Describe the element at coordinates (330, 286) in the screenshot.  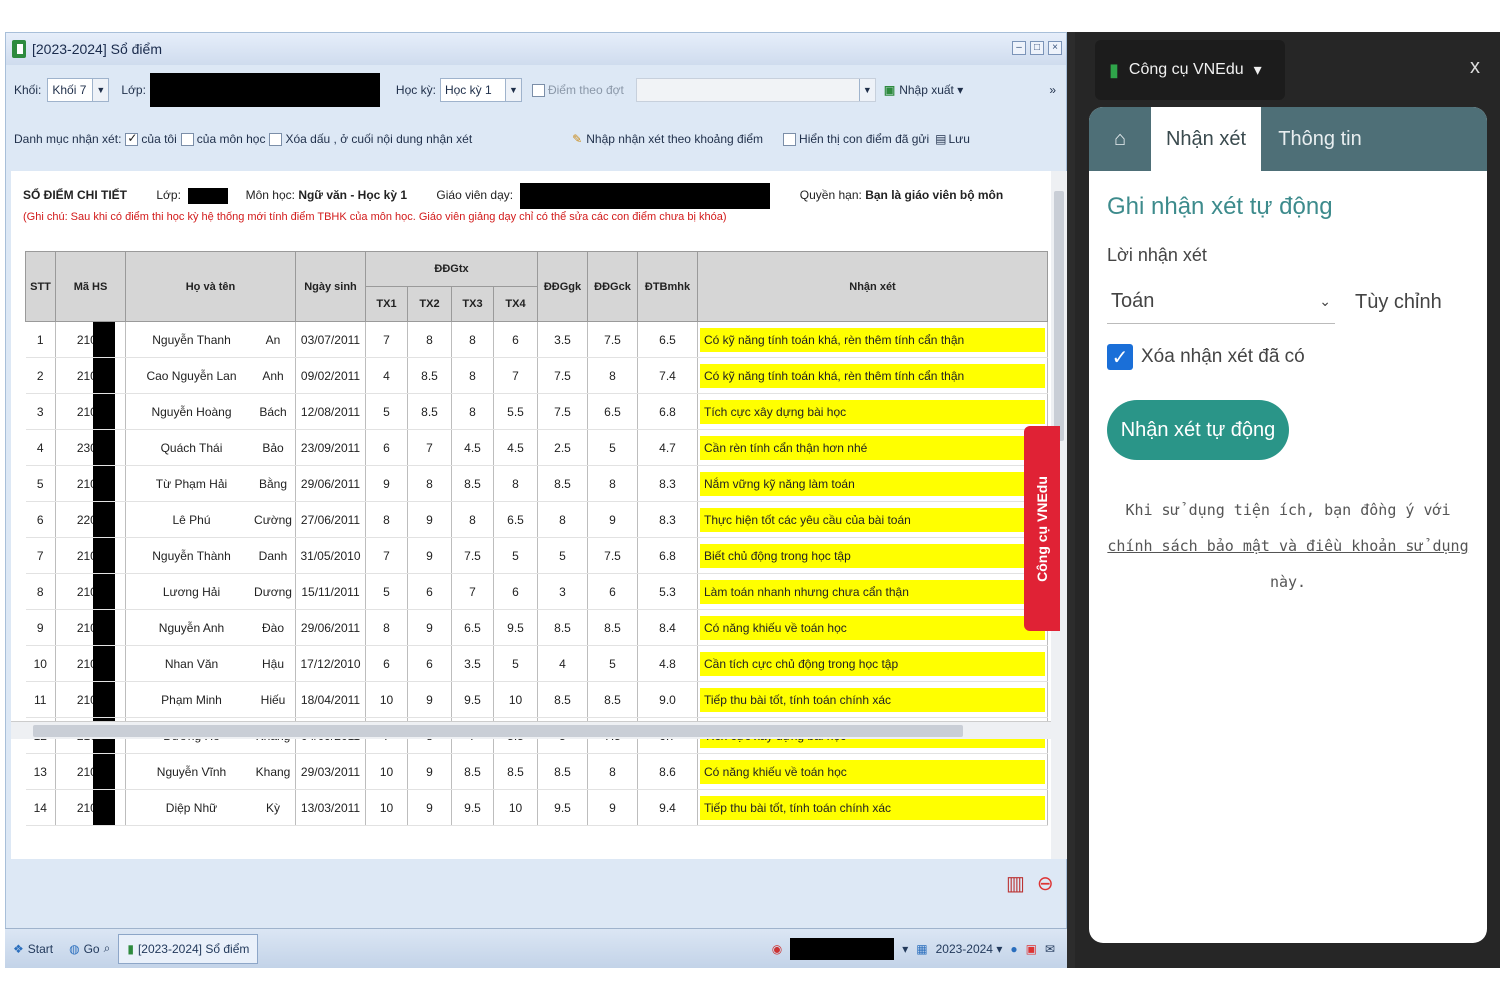
I see `col-ngaysinh: Ngày sinh` at that location.